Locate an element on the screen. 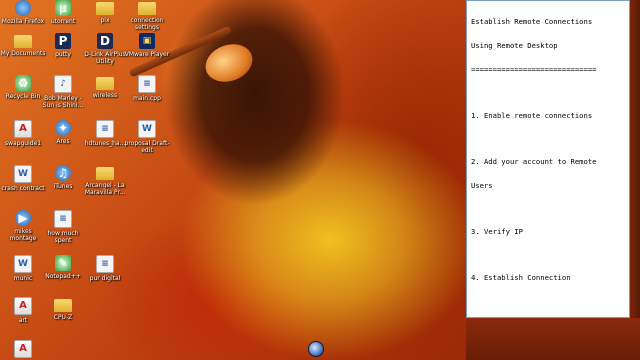 The image size is (640, 360). desktop-icon-ares: ✦ Ares is located at coordinates (63, 132).